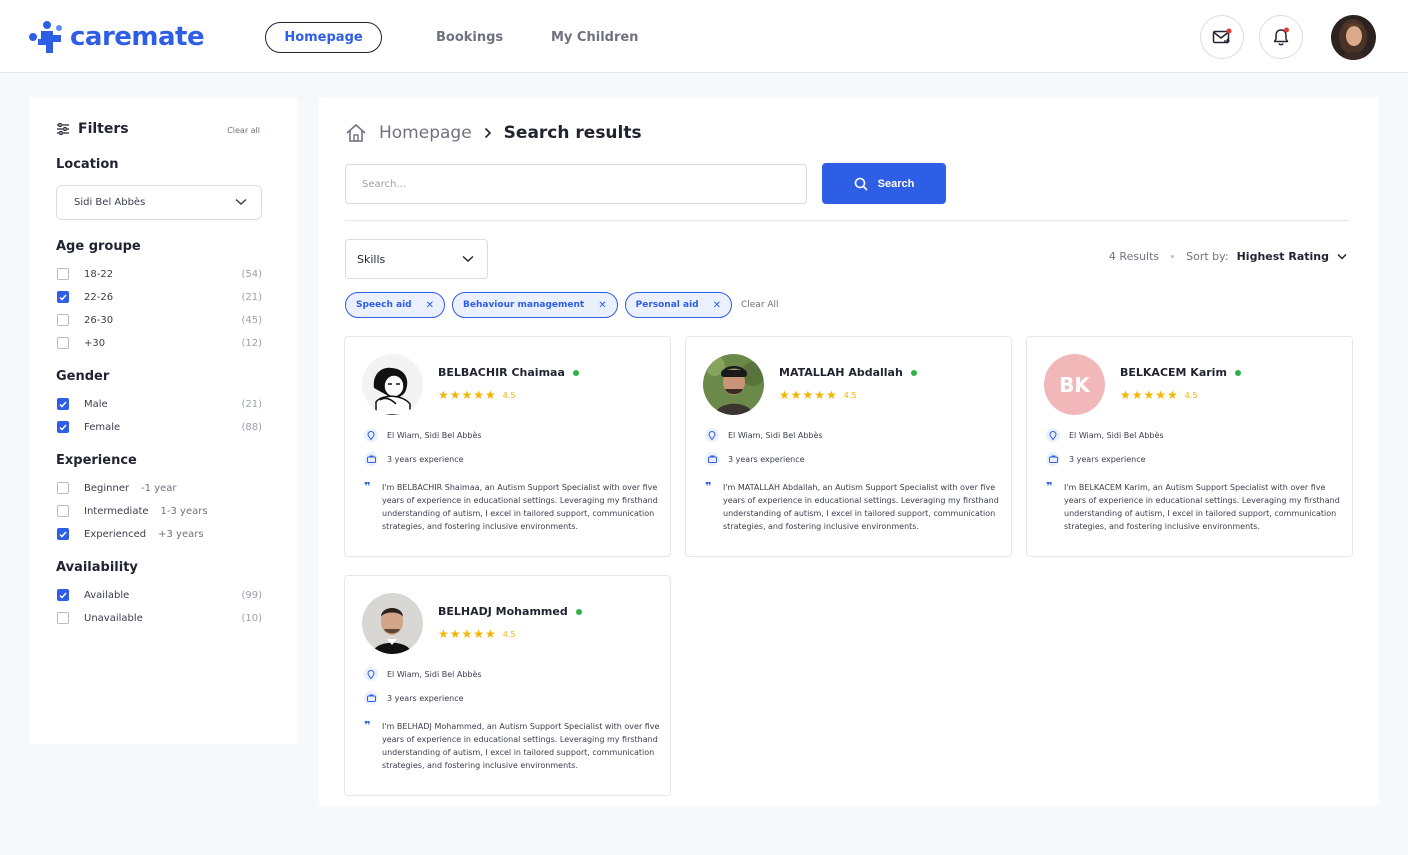 The height and width of the screenshot is (855, 1408). I want to click on gender-option-male: Male (21), so click(159, 404).